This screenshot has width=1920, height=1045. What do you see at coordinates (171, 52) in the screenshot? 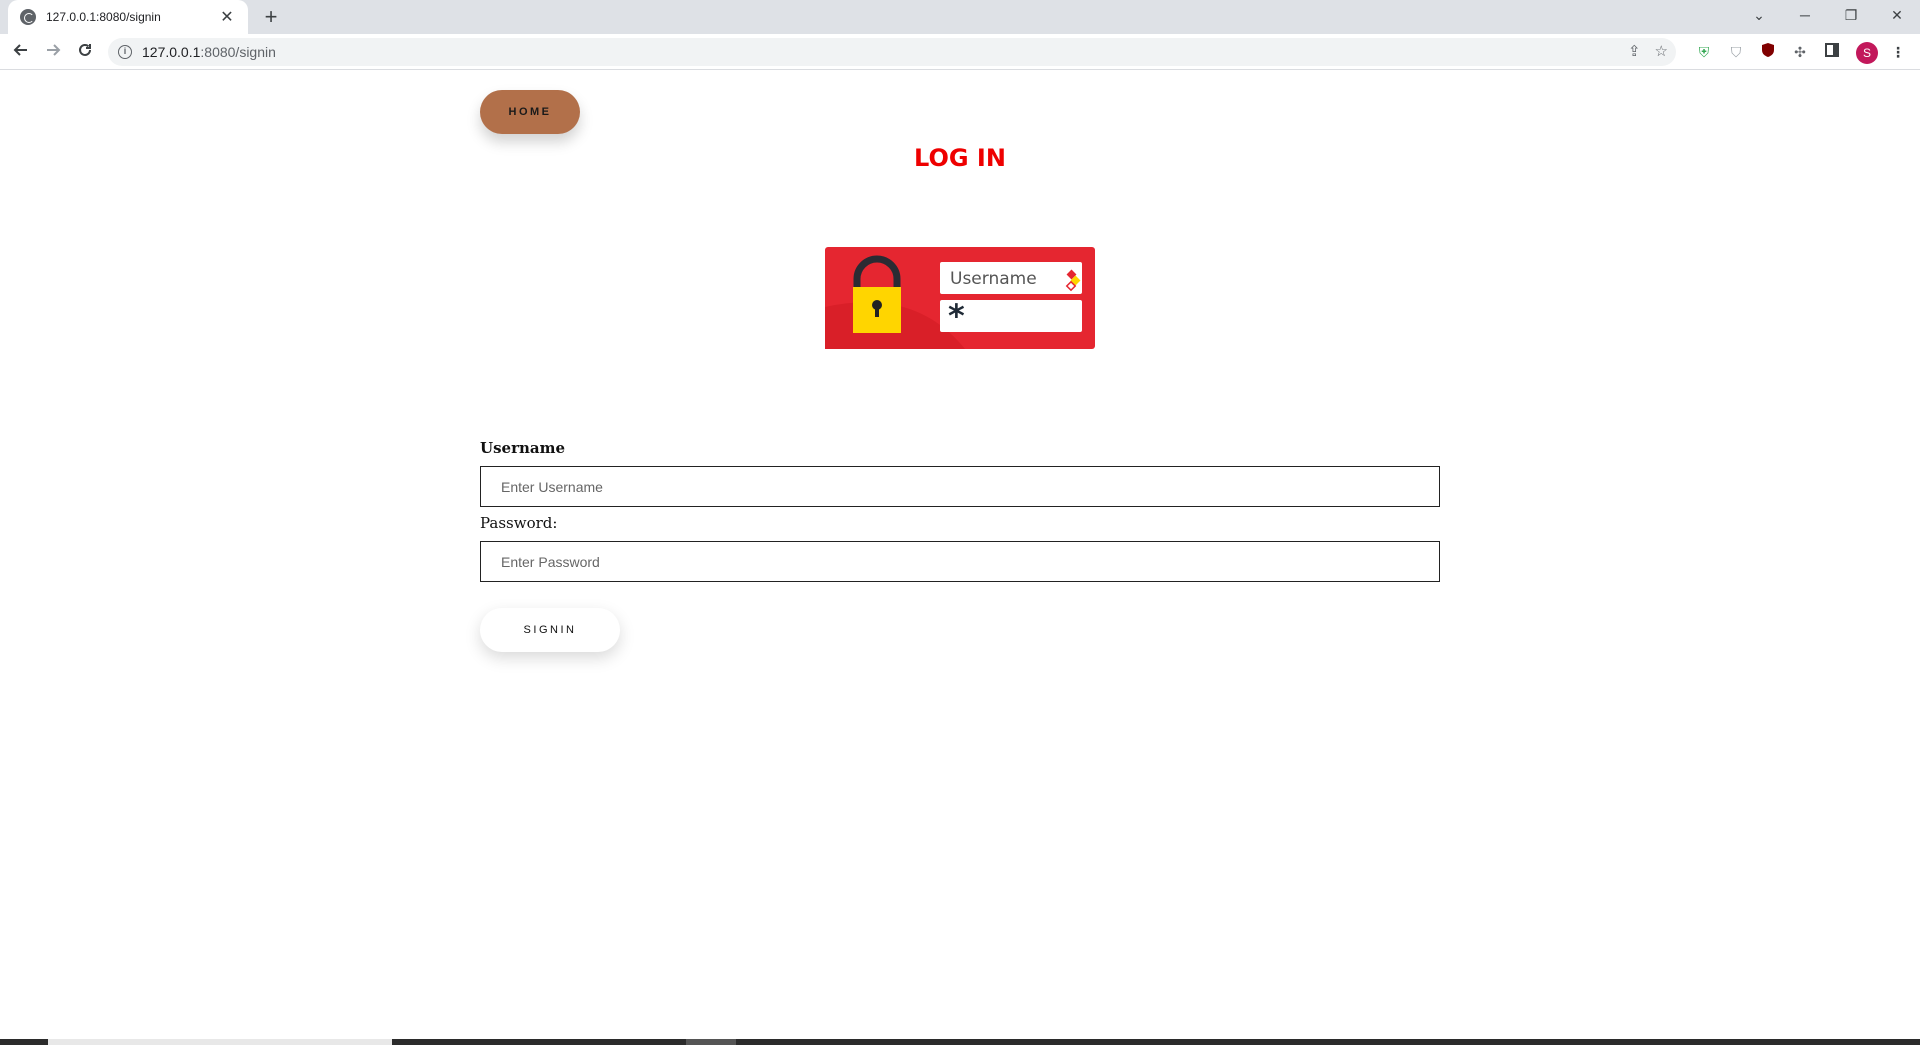
I see `url-host: 127.0.0.1` at bounding box center [171, 52].